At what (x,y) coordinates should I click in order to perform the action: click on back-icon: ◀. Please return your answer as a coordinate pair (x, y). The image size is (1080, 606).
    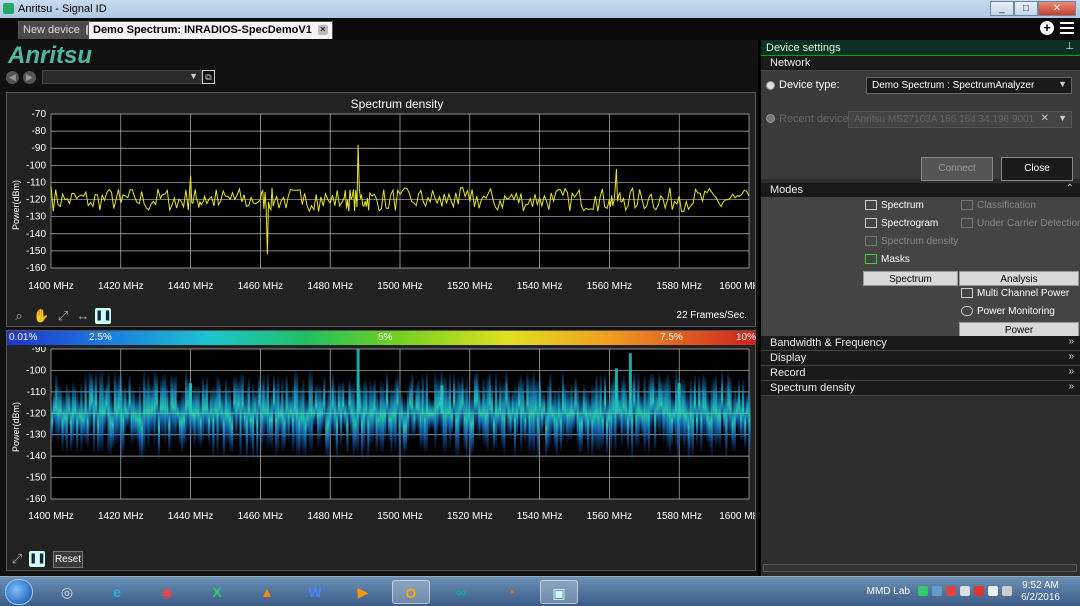
    Looking at the image, I should click on (12, 77).